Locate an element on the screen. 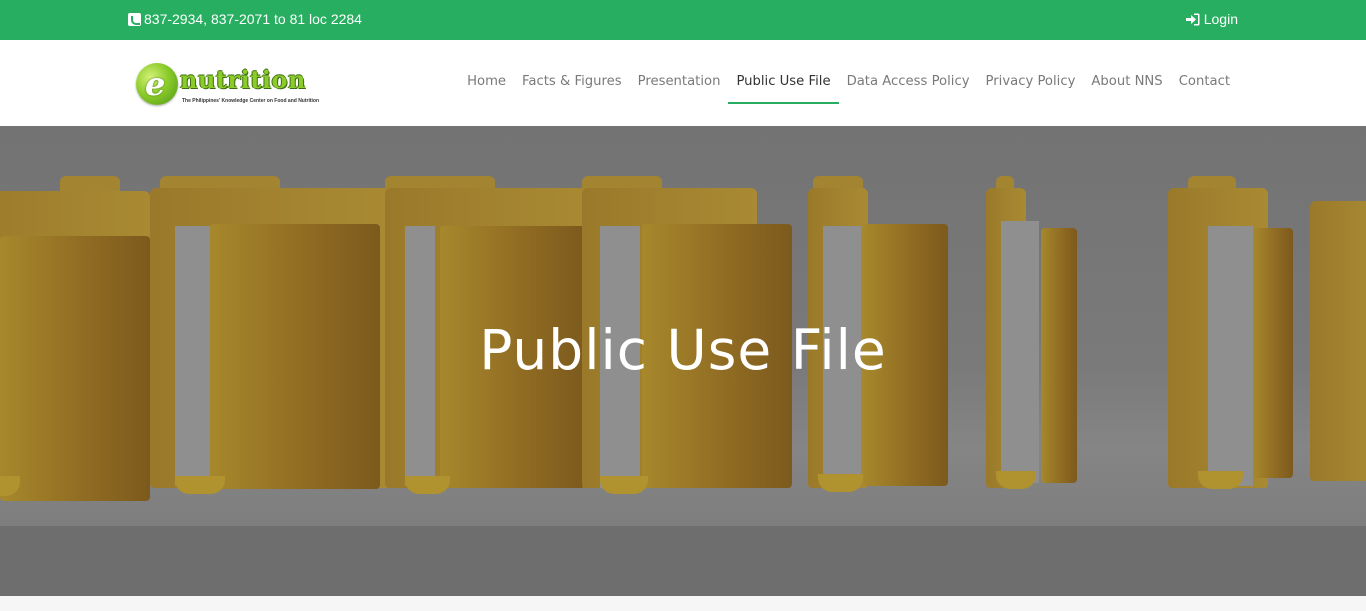 The height and width of the screenshot is (611, 1366). nav-about-nns: About NNS is located at coordinates (1126, 83).